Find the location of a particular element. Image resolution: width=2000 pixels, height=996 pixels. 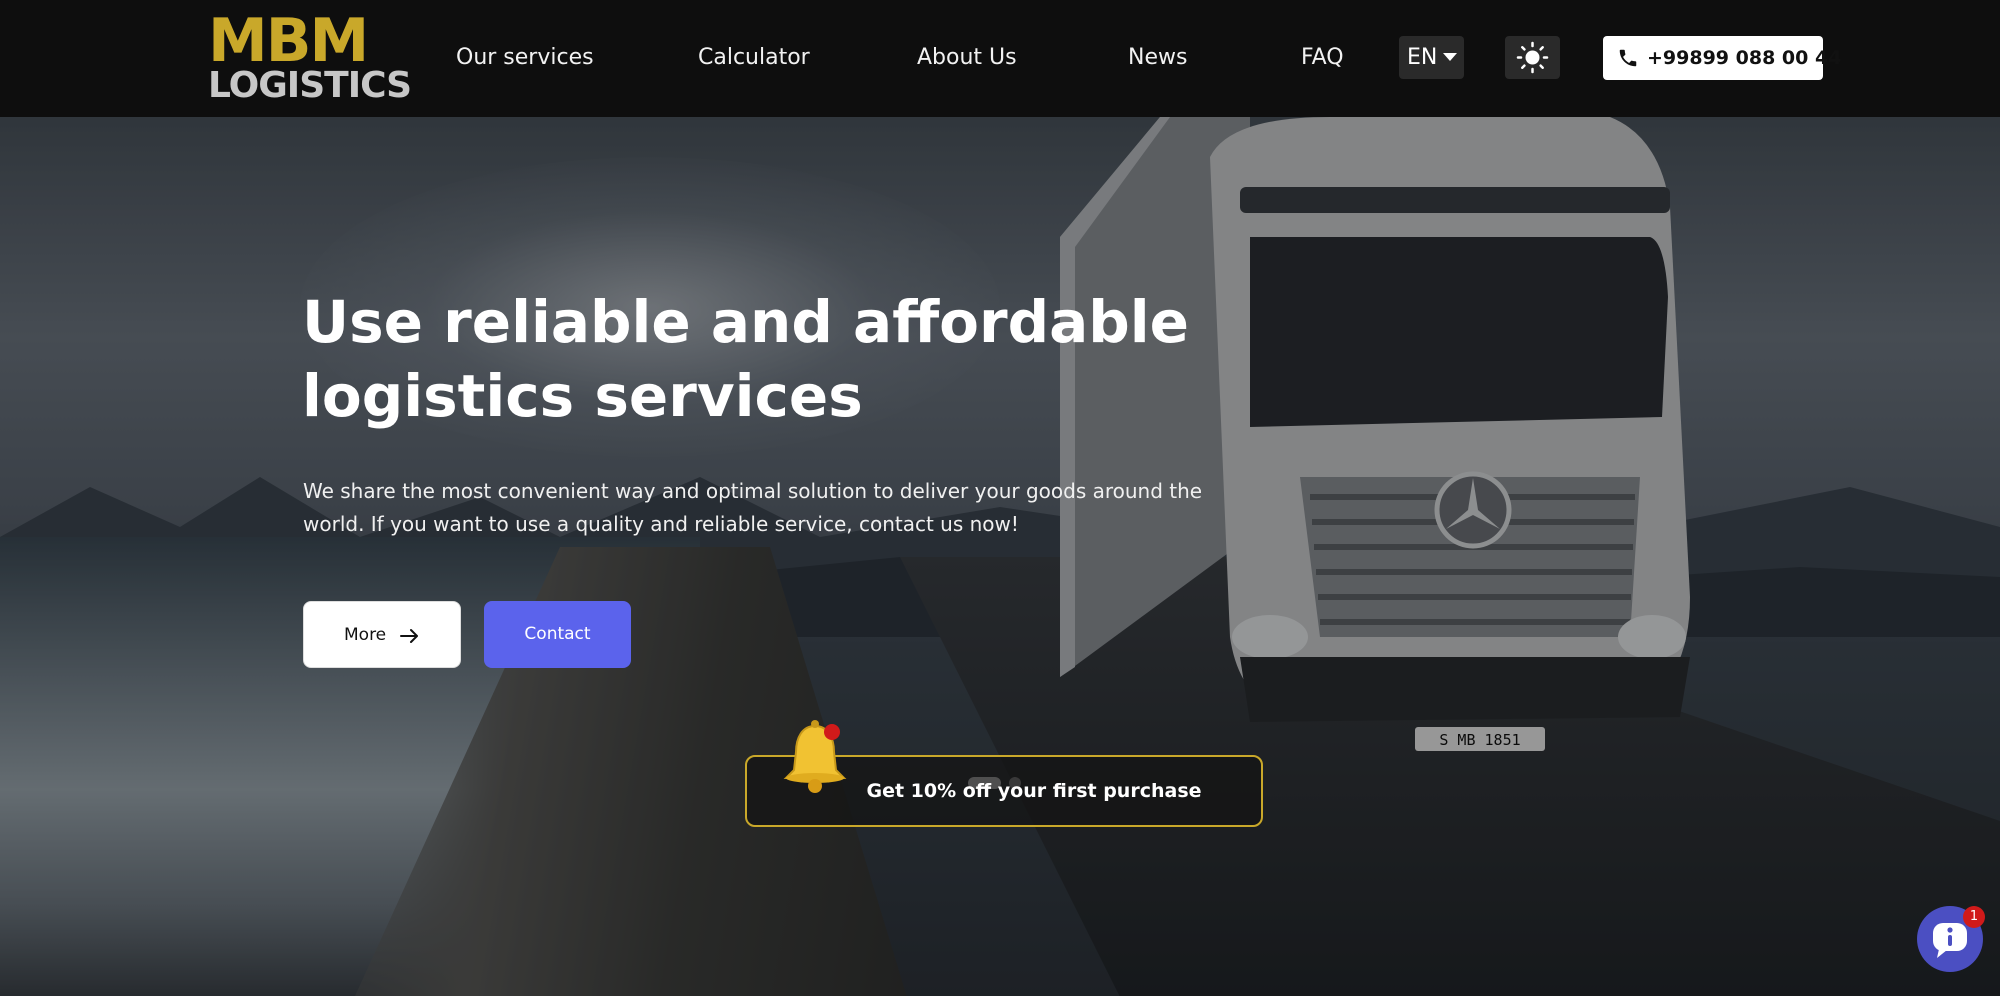

bell-icon is located at coordinates (815, 756).